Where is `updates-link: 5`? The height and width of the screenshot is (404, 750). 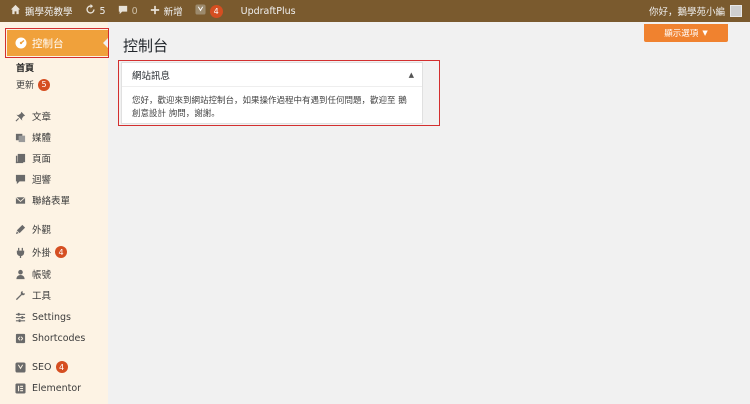 updates-link: 5 is located at coordinates (95, 11).